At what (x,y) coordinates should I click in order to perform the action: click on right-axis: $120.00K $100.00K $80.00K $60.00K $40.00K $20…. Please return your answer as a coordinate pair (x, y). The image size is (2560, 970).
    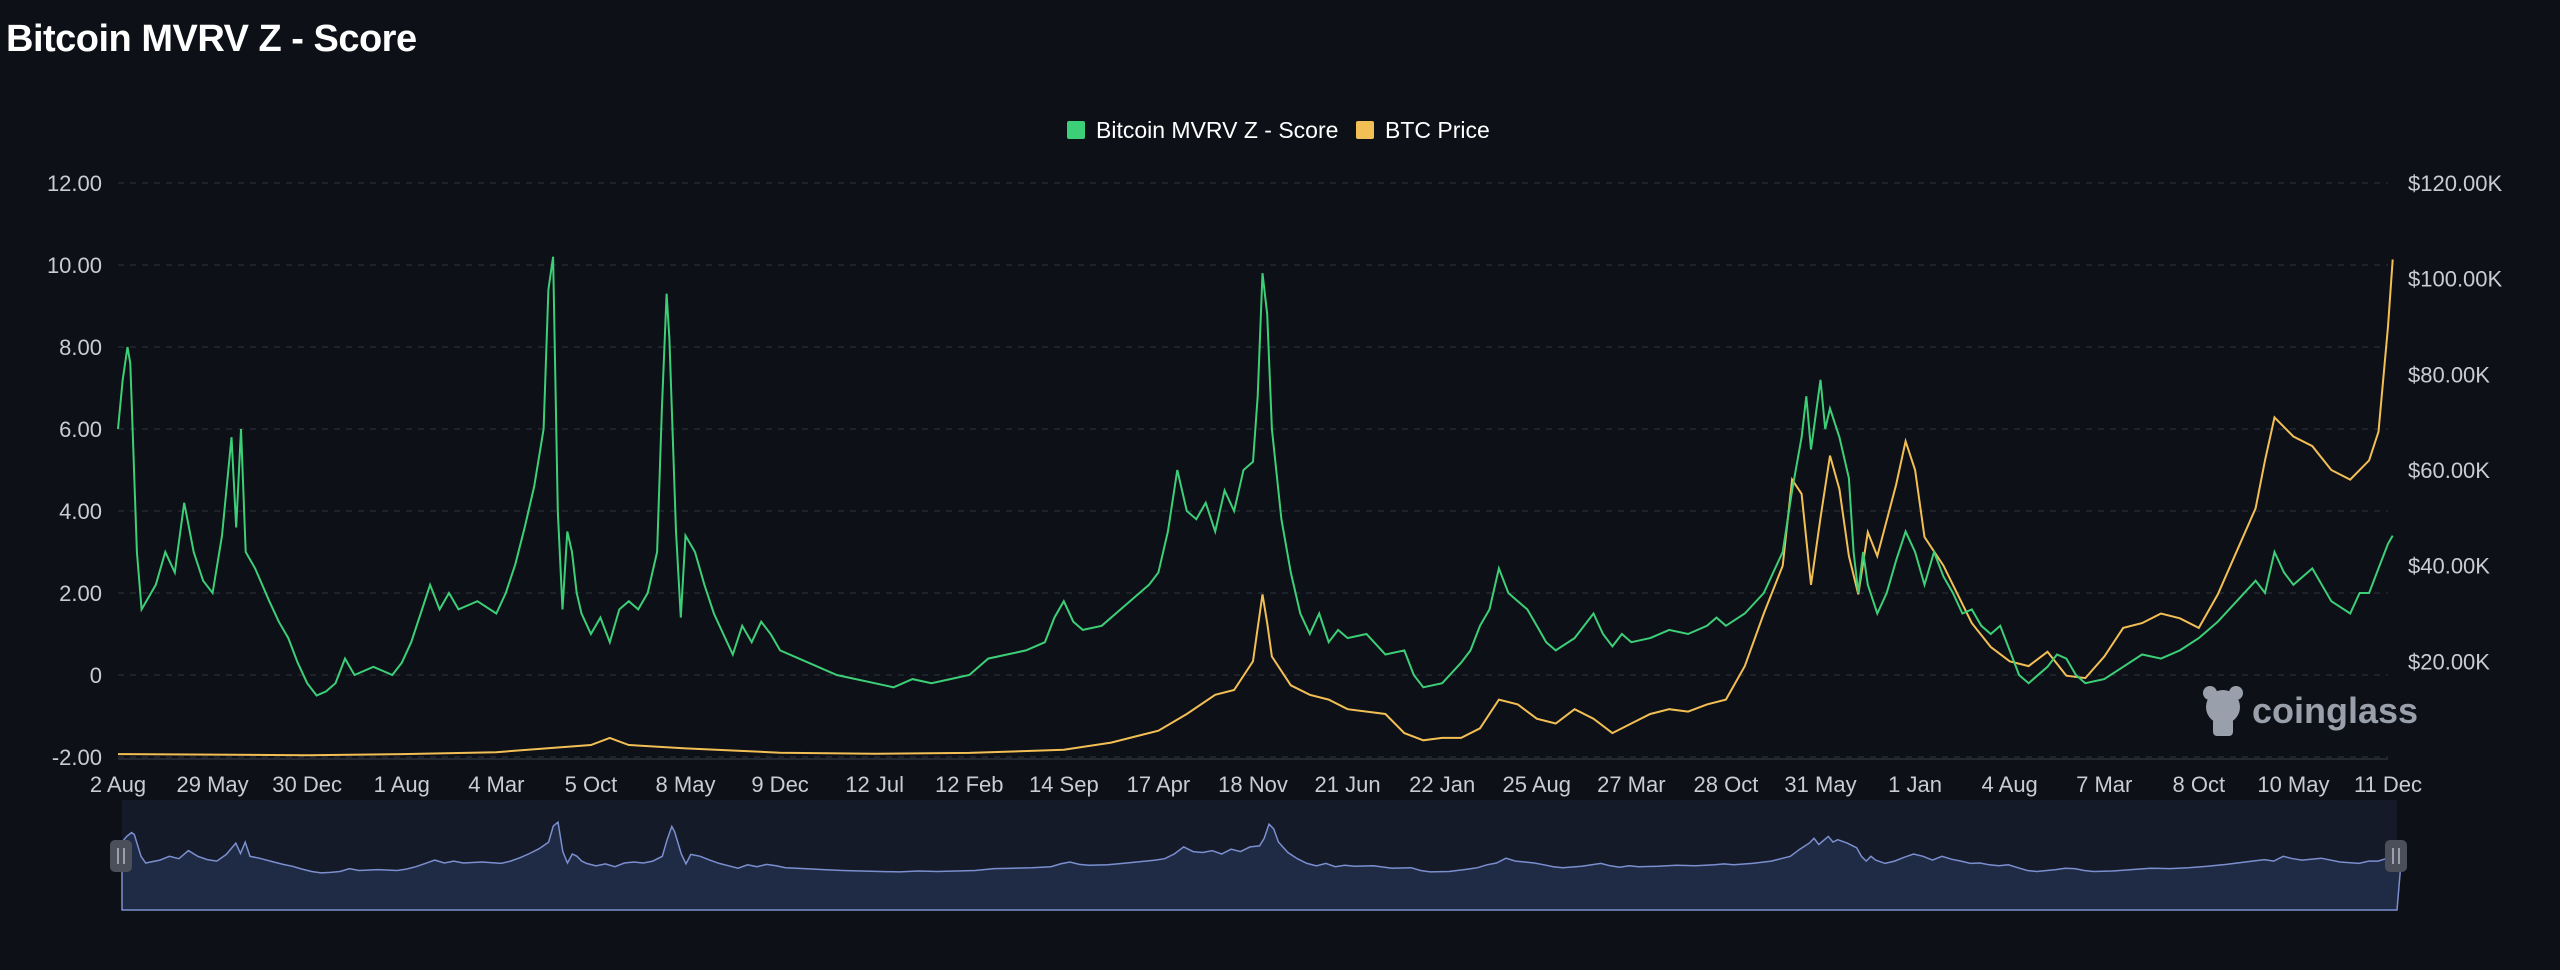
    Looking at the image, I should click on (2455, 422).